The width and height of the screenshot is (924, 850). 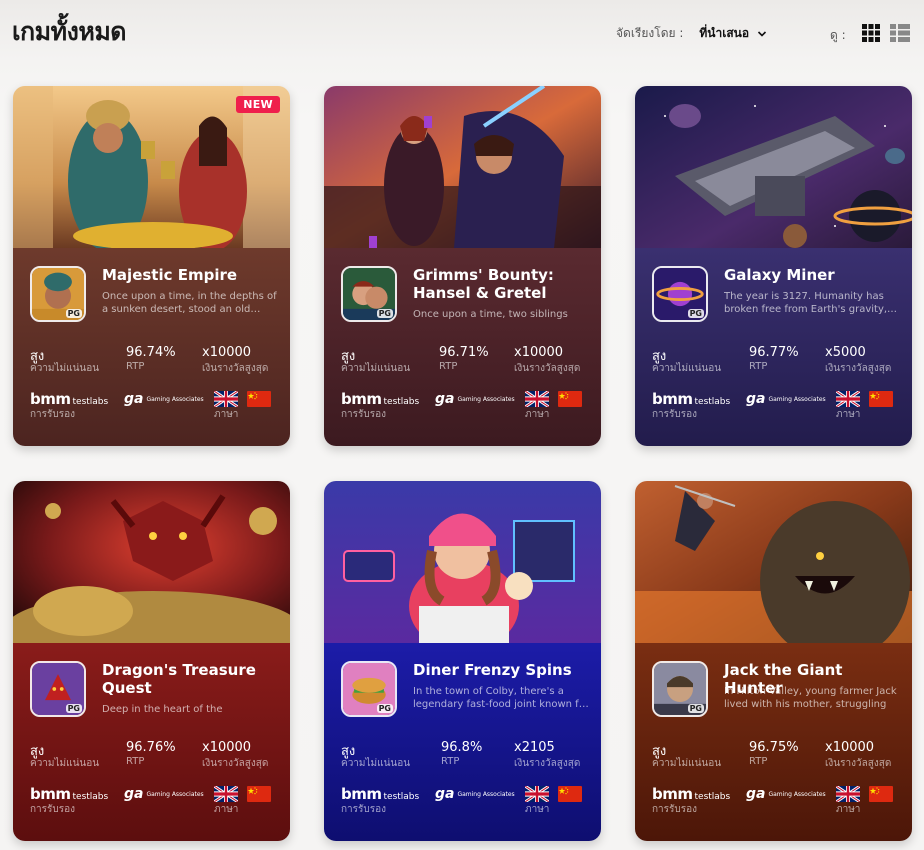 What do you see at coordinates (762, 34) in the screenshot?
I see `chevron-down-icon` at bounding box center [762, 34].